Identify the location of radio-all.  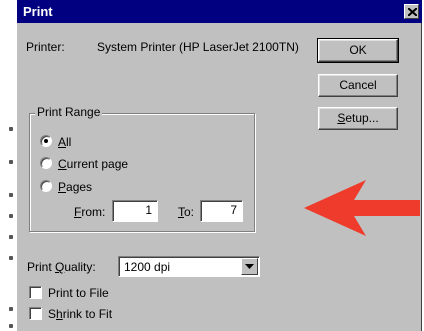
(46, 141).